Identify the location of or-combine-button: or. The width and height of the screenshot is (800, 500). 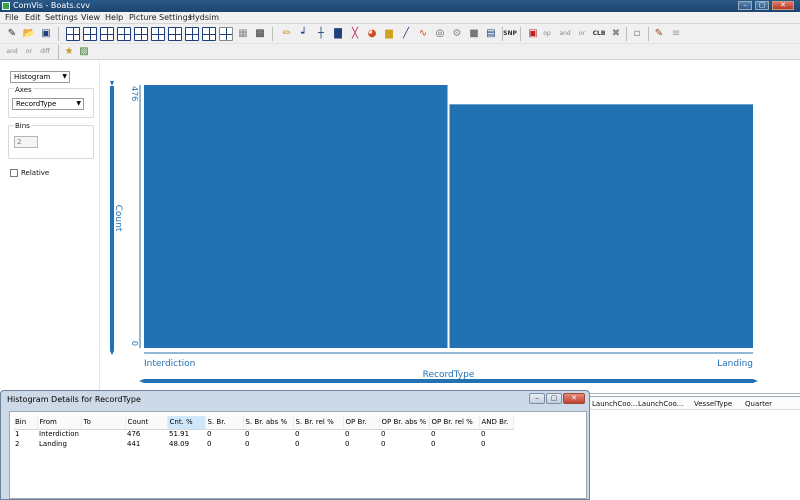
(29, 52).